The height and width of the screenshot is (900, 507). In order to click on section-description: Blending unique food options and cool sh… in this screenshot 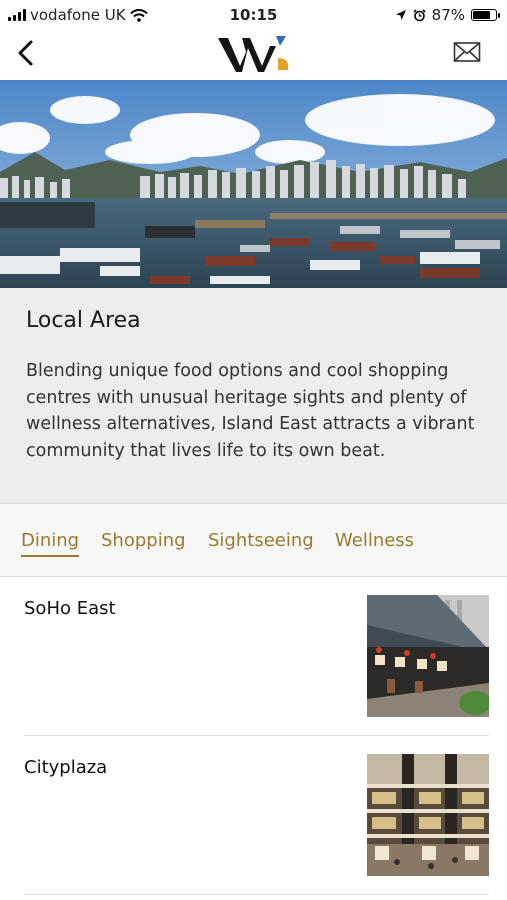, I will do `click(250, 411)`.